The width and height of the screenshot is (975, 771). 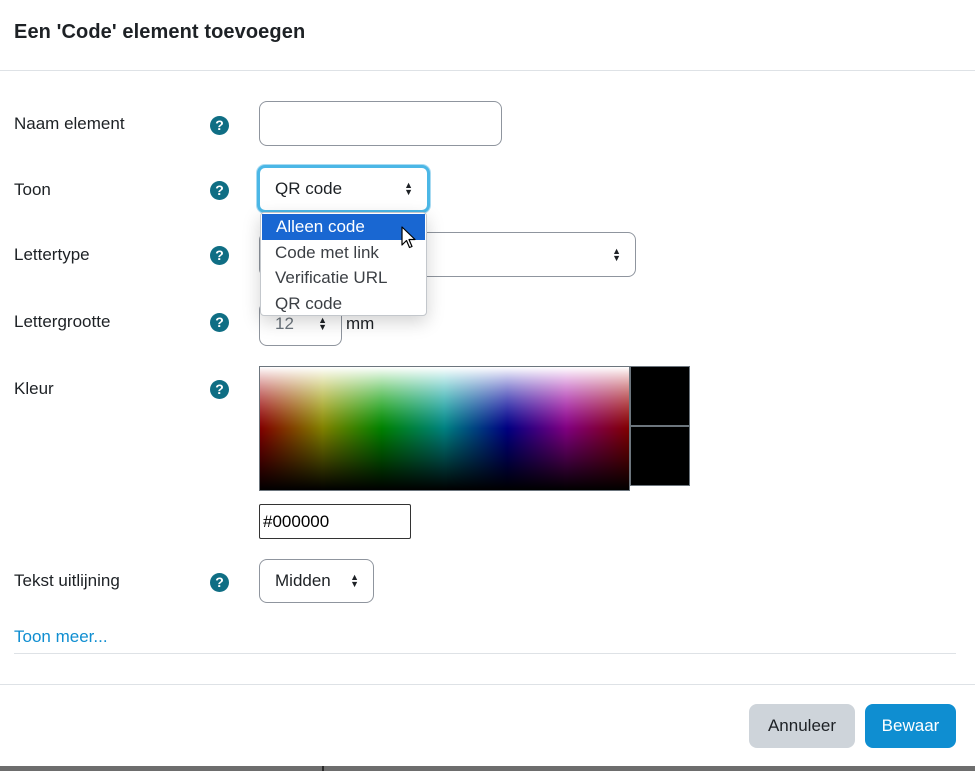 I want to click on display-select: QR code ▲ ▼, so click(x=343, y=189).